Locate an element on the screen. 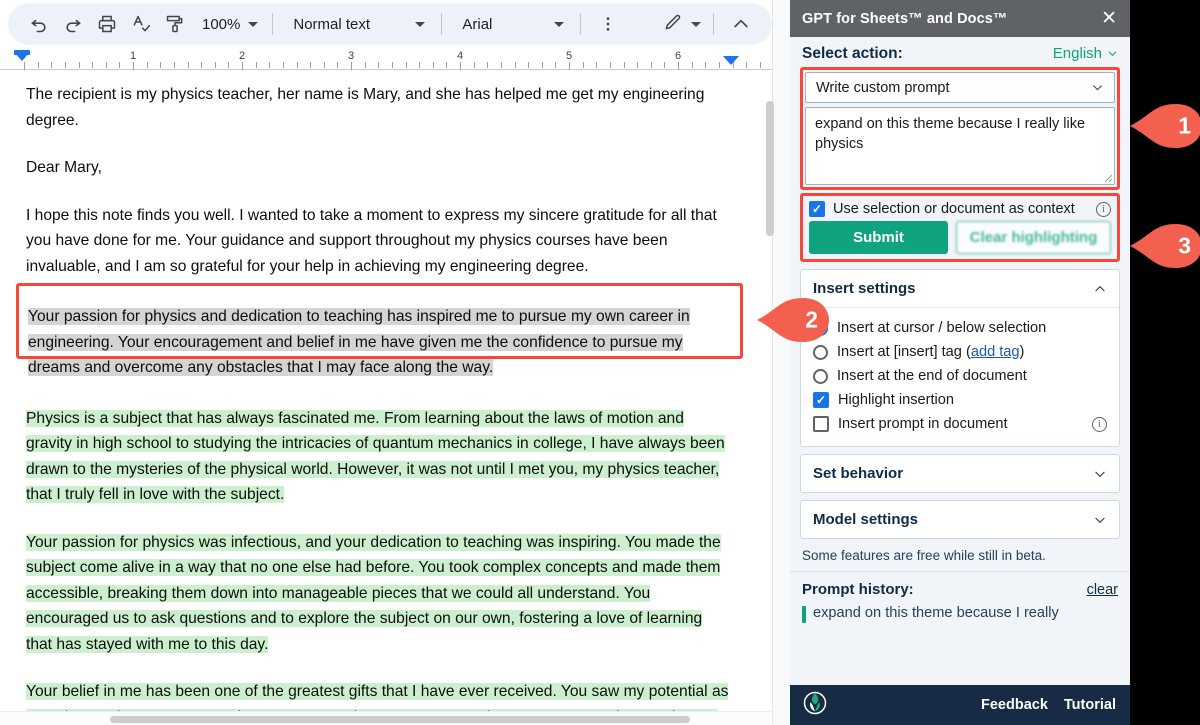 This screenshot has height=725, width=1200. callout-number: 2 is located at coordinates (811, 319).